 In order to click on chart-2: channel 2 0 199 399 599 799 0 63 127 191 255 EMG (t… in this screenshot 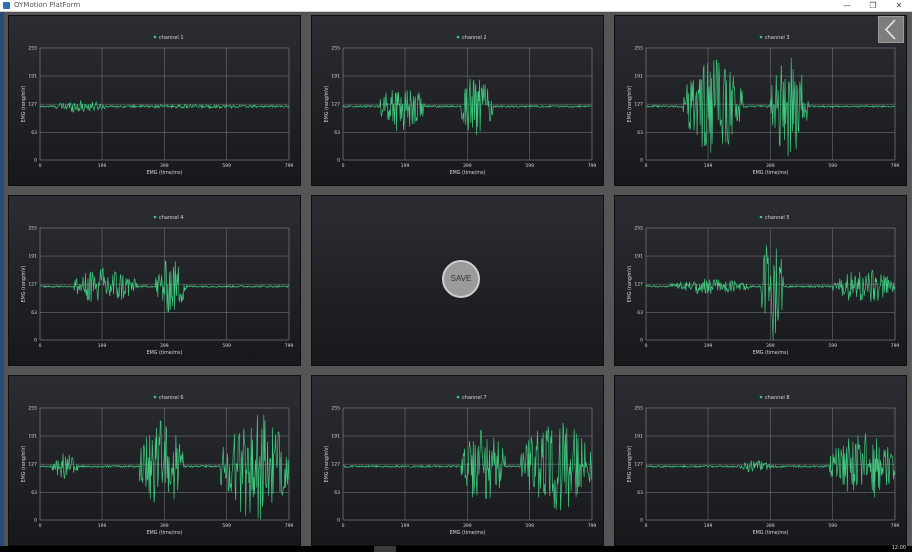, I will do `click(460, 105)`.